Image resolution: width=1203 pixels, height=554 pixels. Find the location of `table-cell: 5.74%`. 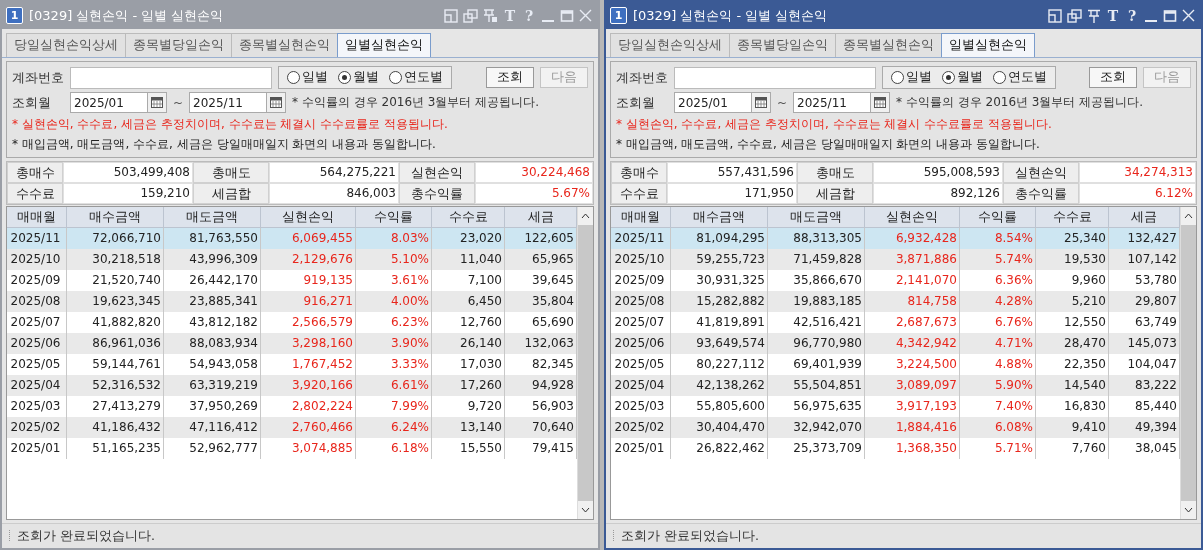

table-cell: 5.74% is located at coordinates (998, 259).